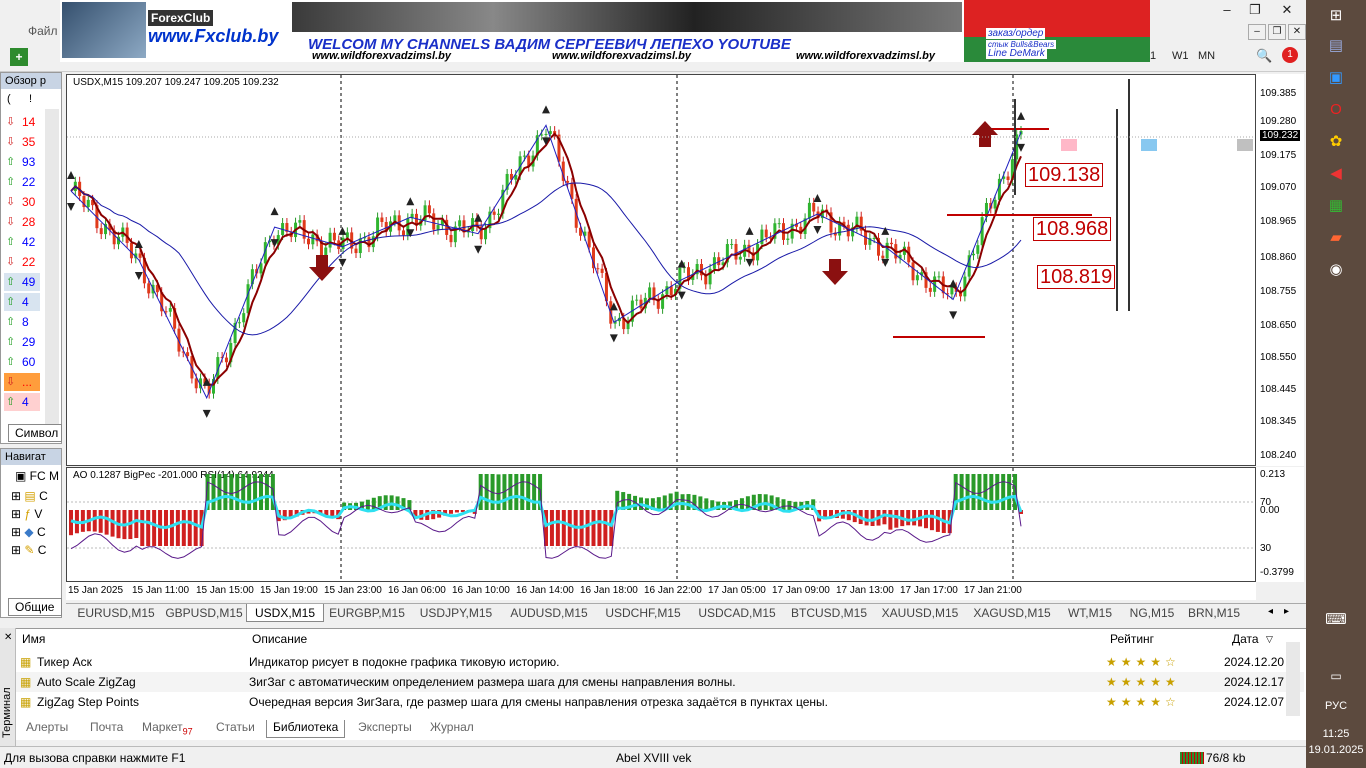 This screenshot has width=1366, height=768. What do you see at coordinates (22, 182) in the screenshot?
I see `market-watch-row: ⇧ 22` at bounding box center [22, 182].